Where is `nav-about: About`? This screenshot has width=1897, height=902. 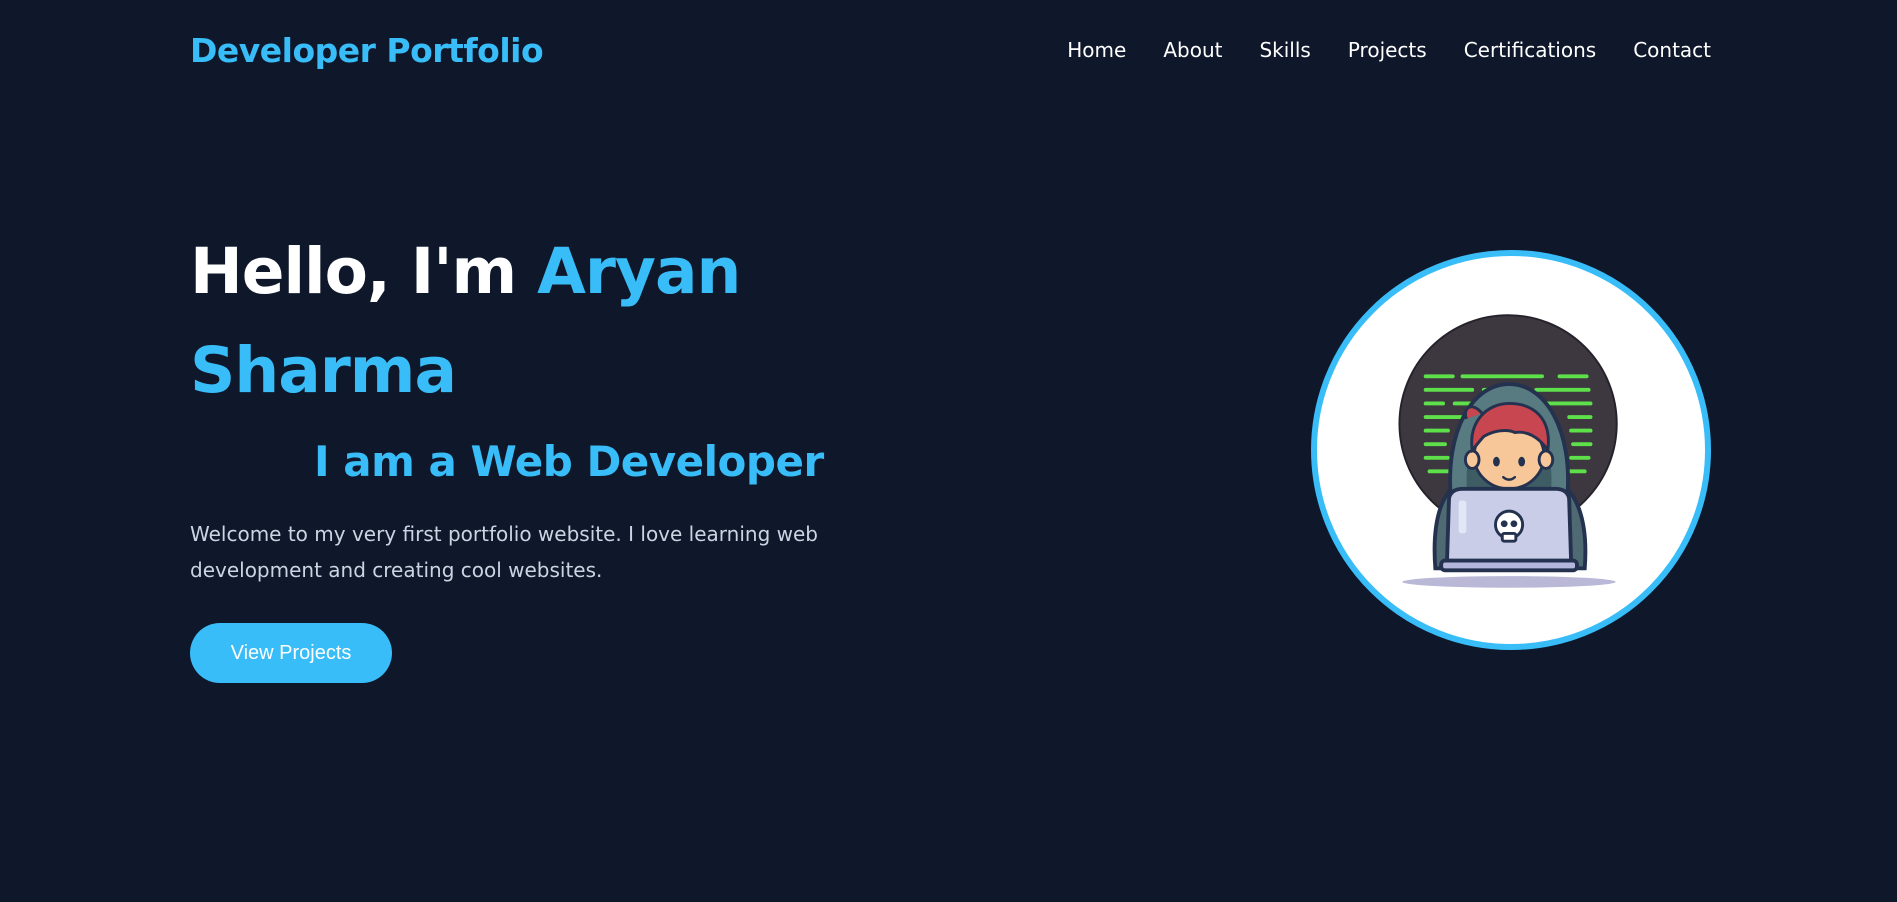 nav-about: About is located at coordinates (1192, 50).